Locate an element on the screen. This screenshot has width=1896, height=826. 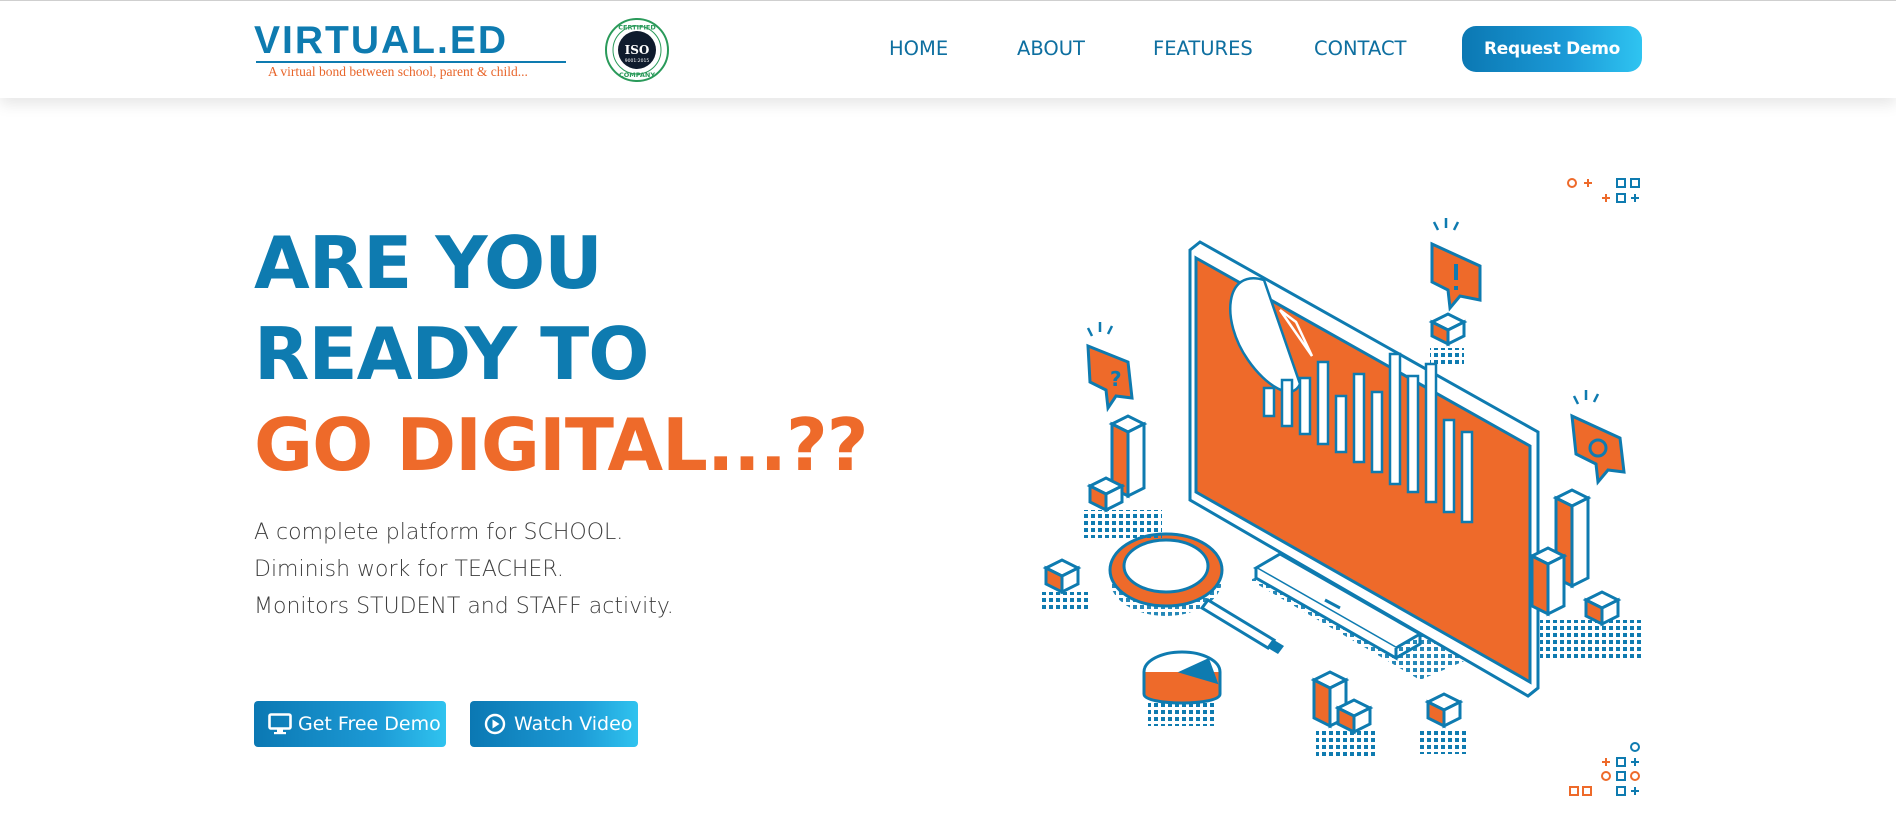
nav-contact: CONTACT is located at coordinates (1360, 48).